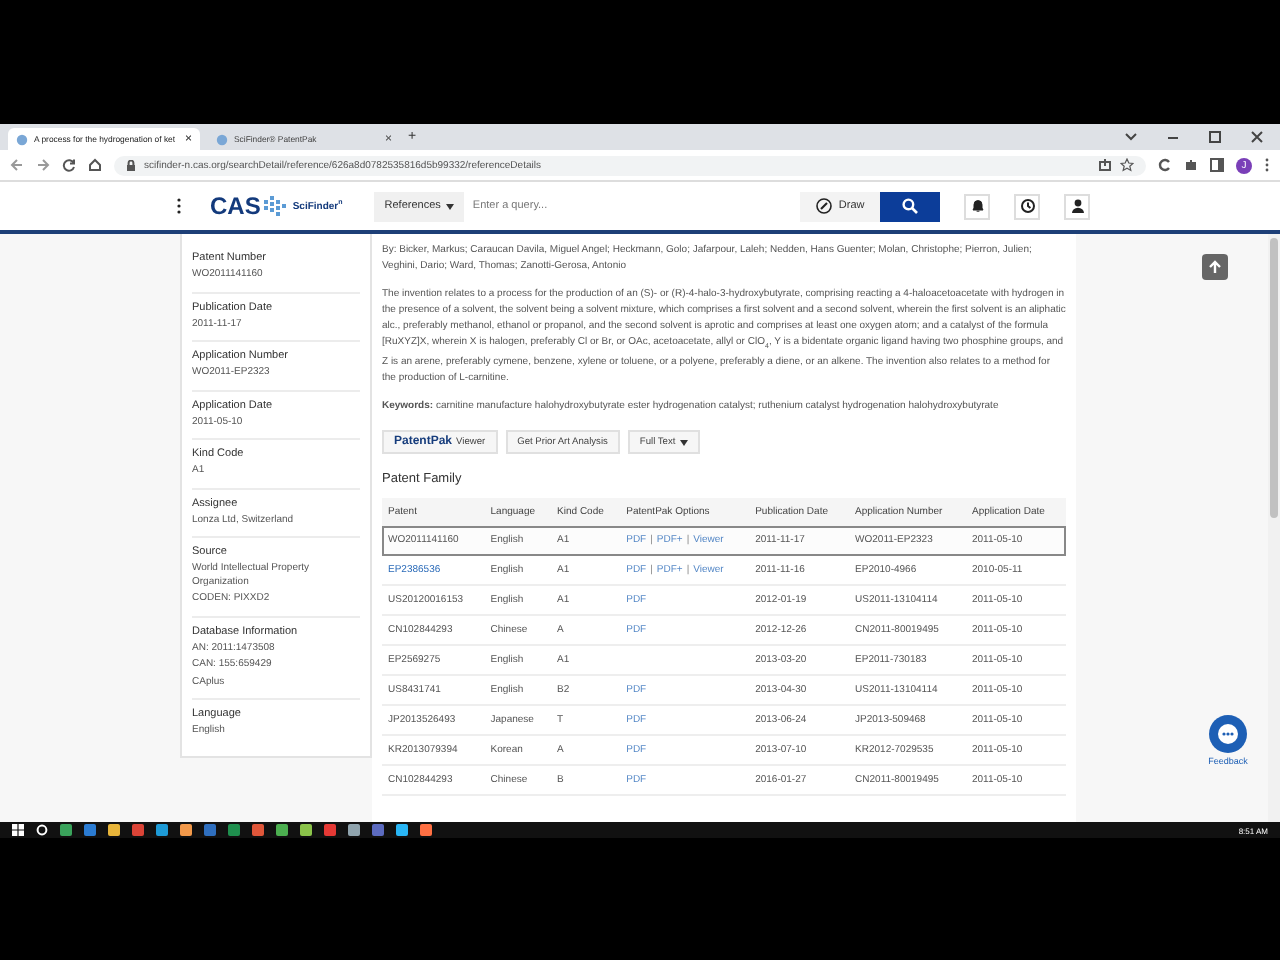 The width and height of the screenshot is (1280, 960). Describe the element at coordinates (1215, 137) in the screenshot. I see `maximize-icon` at that location.